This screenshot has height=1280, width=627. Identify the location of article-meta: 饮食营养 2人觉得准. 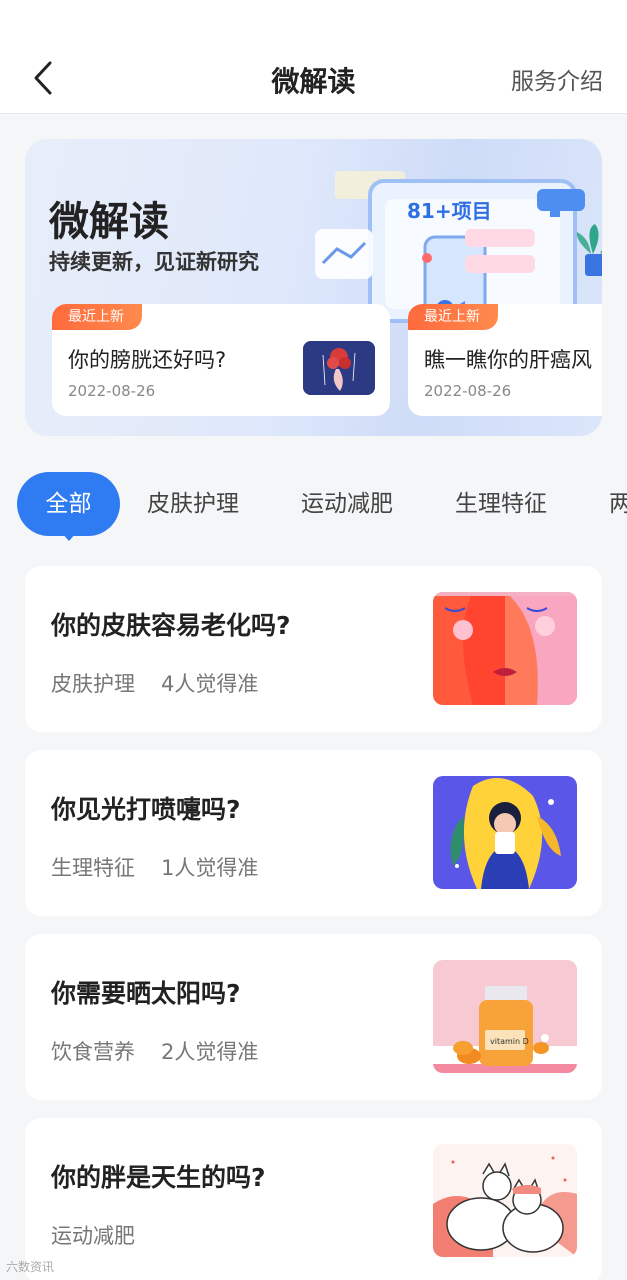
(154, 1051).